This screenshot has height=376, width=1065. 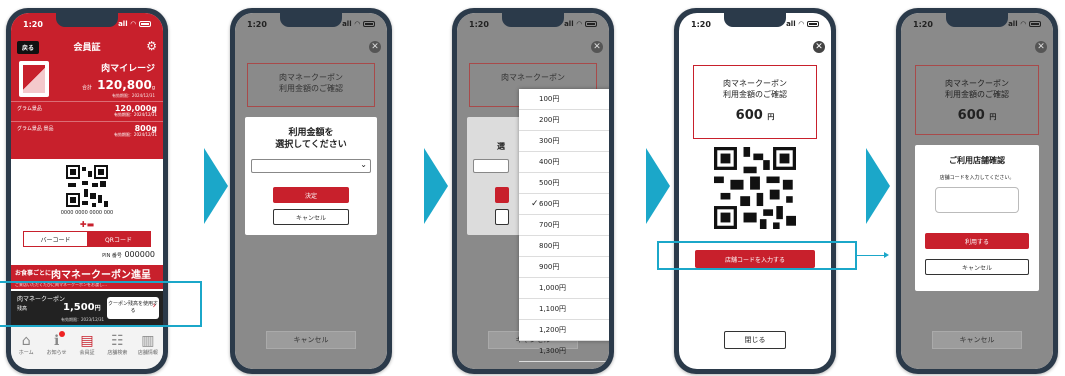 I want to click on option-item: 900円, so click(x=564, y=267).